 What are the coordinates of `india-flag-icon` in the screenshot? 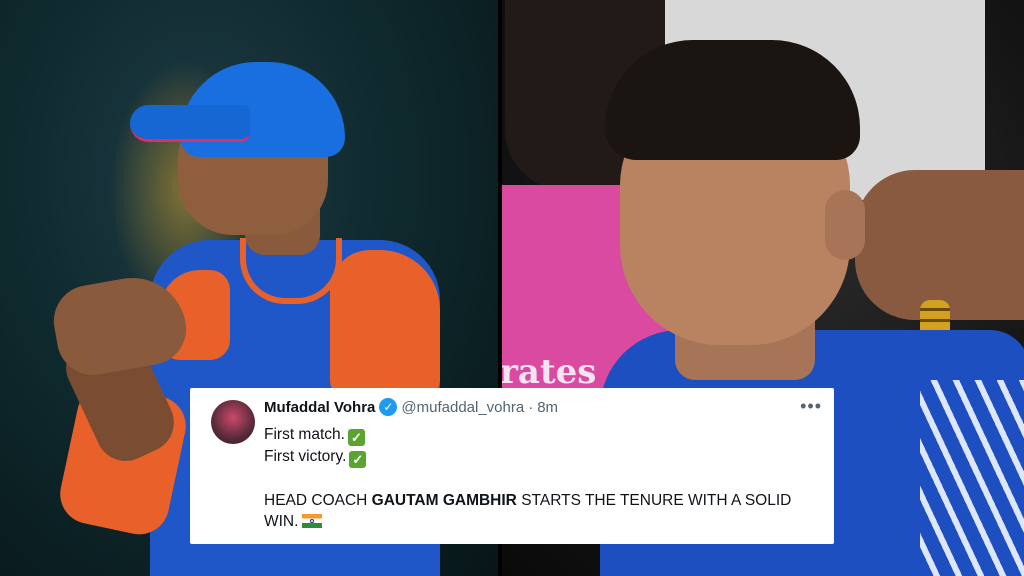 It's located at (312, 521).